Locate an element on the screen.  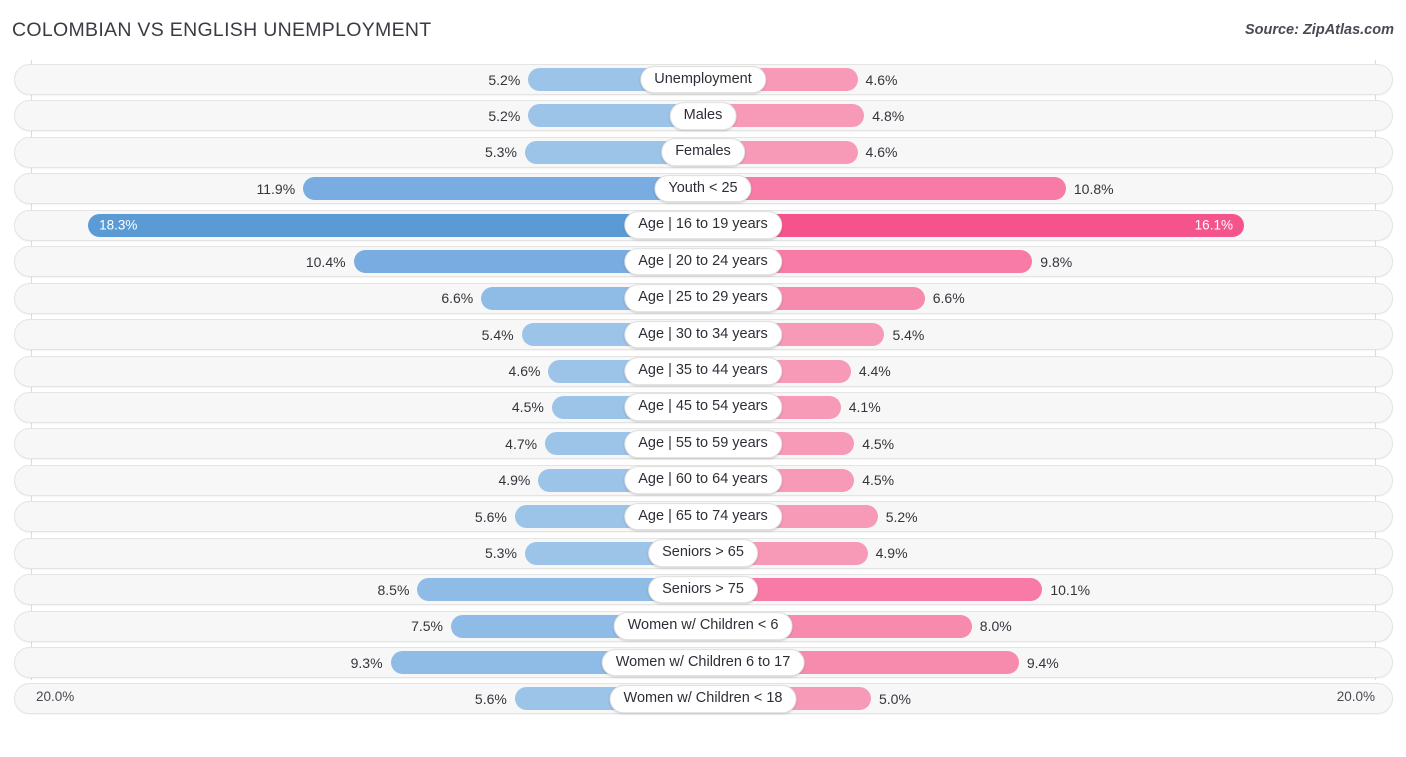
value-label-english: 6.6% is located at coordinates (948, 298).